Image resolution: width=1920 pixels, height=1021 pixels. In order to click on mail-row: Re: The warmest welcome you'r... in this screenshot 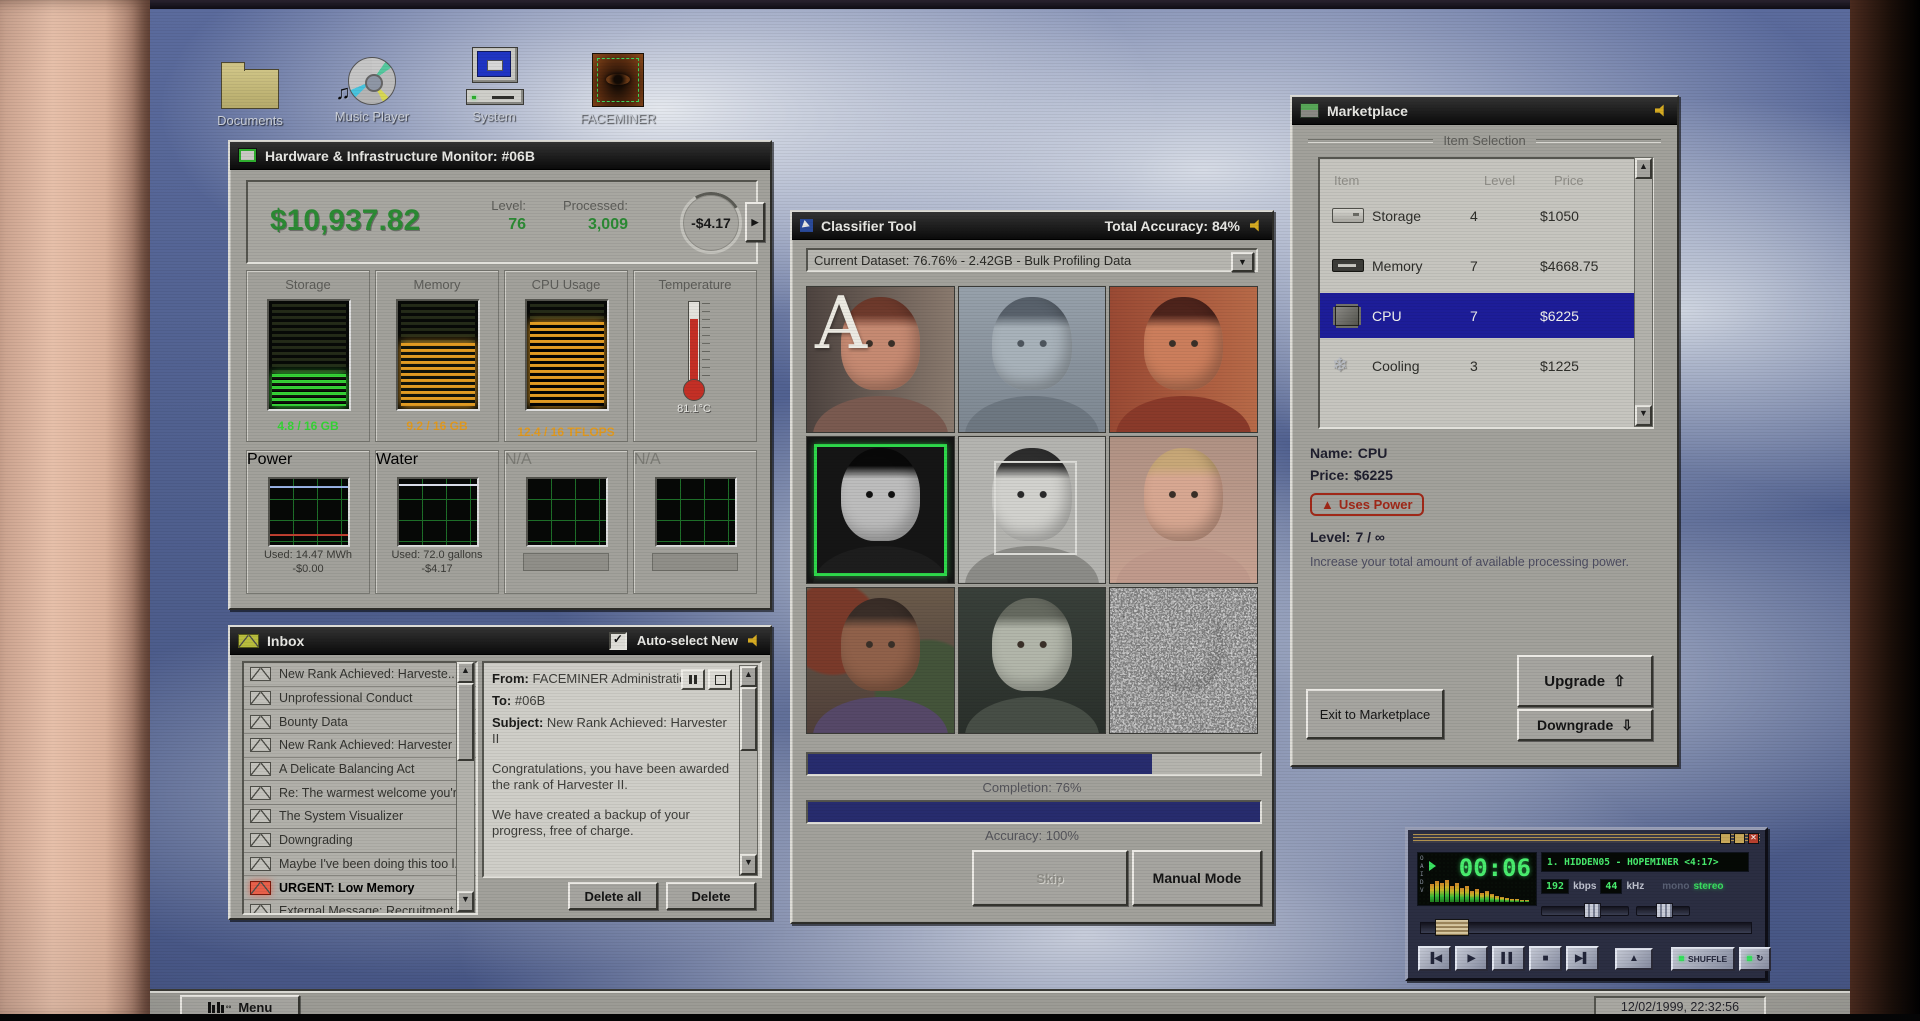, I will do `click(360, 793)`.